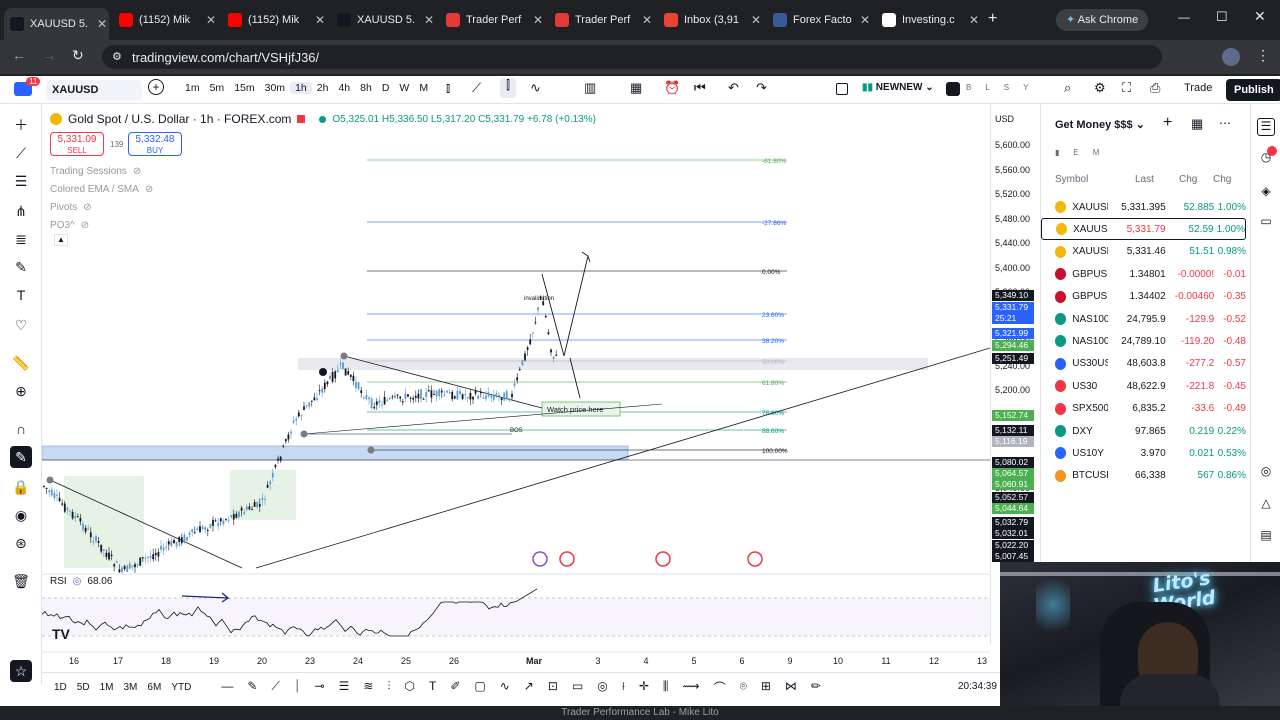 The width and height of the screenshot is (1280, 720). I want to click on col-last: Last, so click(1144, 179).